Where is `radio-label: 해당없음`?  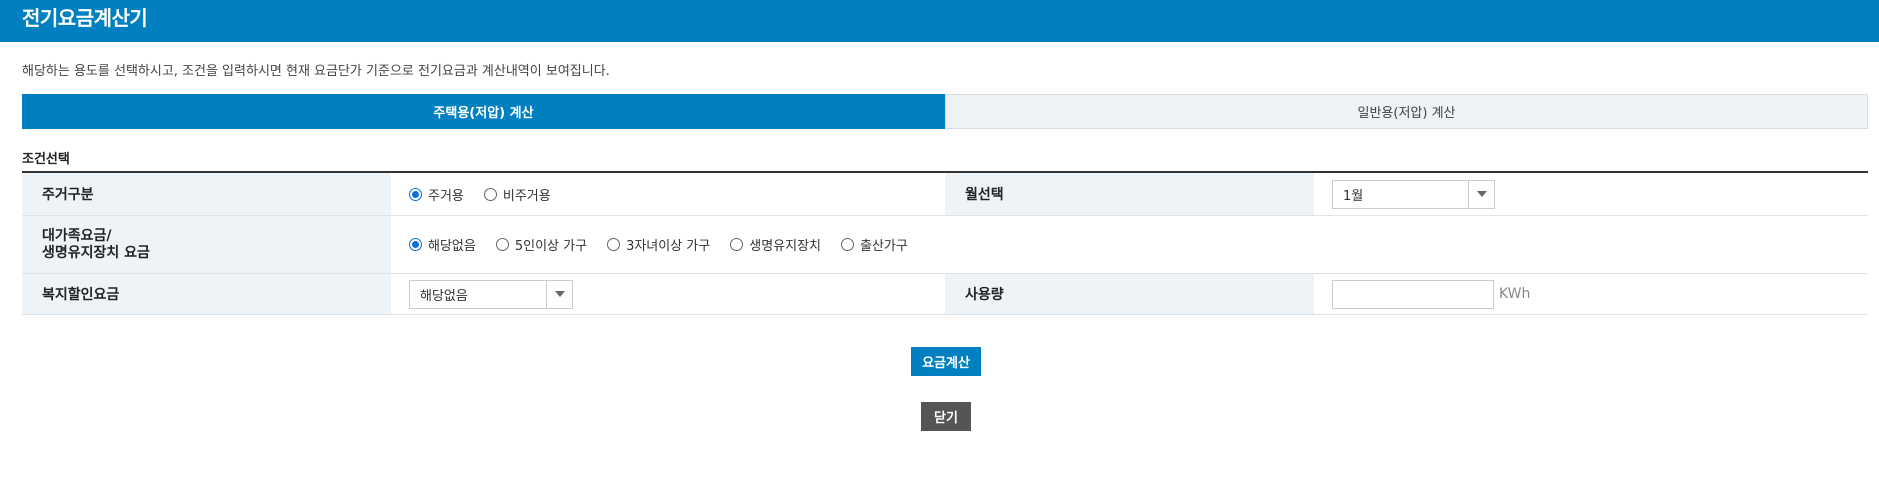 radio-label: 해당없음 is located at coordinates (452, 246).